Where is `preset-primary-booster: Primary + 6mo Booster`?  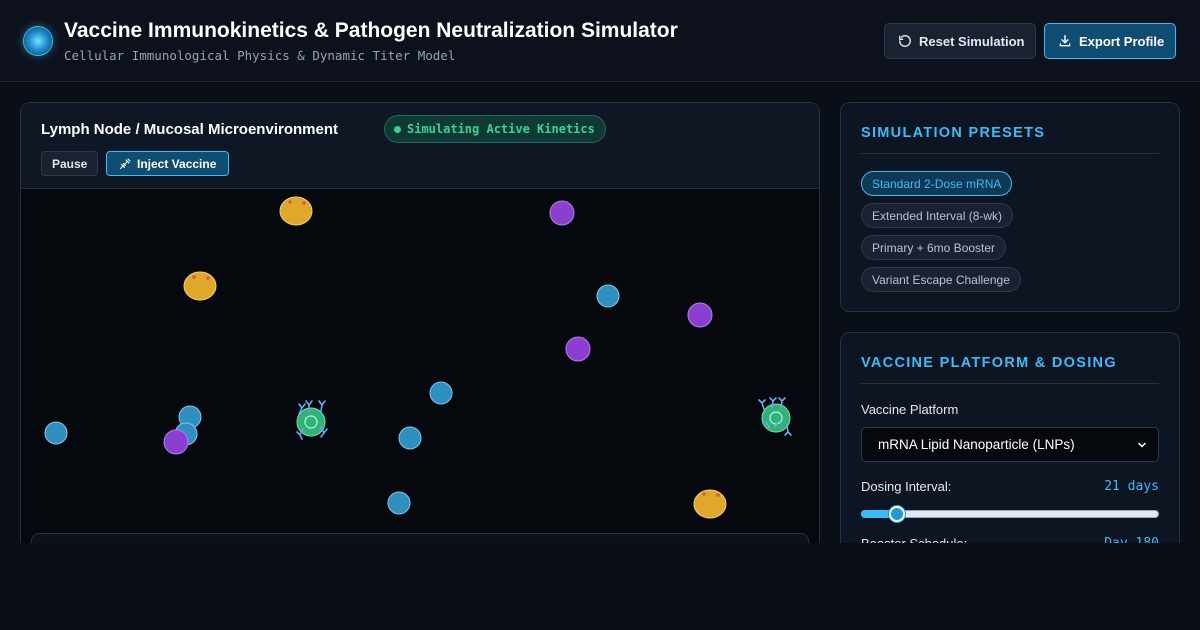 preset-primary-booster: Primary + 6mo Booster is located at coordinates (934, 247).